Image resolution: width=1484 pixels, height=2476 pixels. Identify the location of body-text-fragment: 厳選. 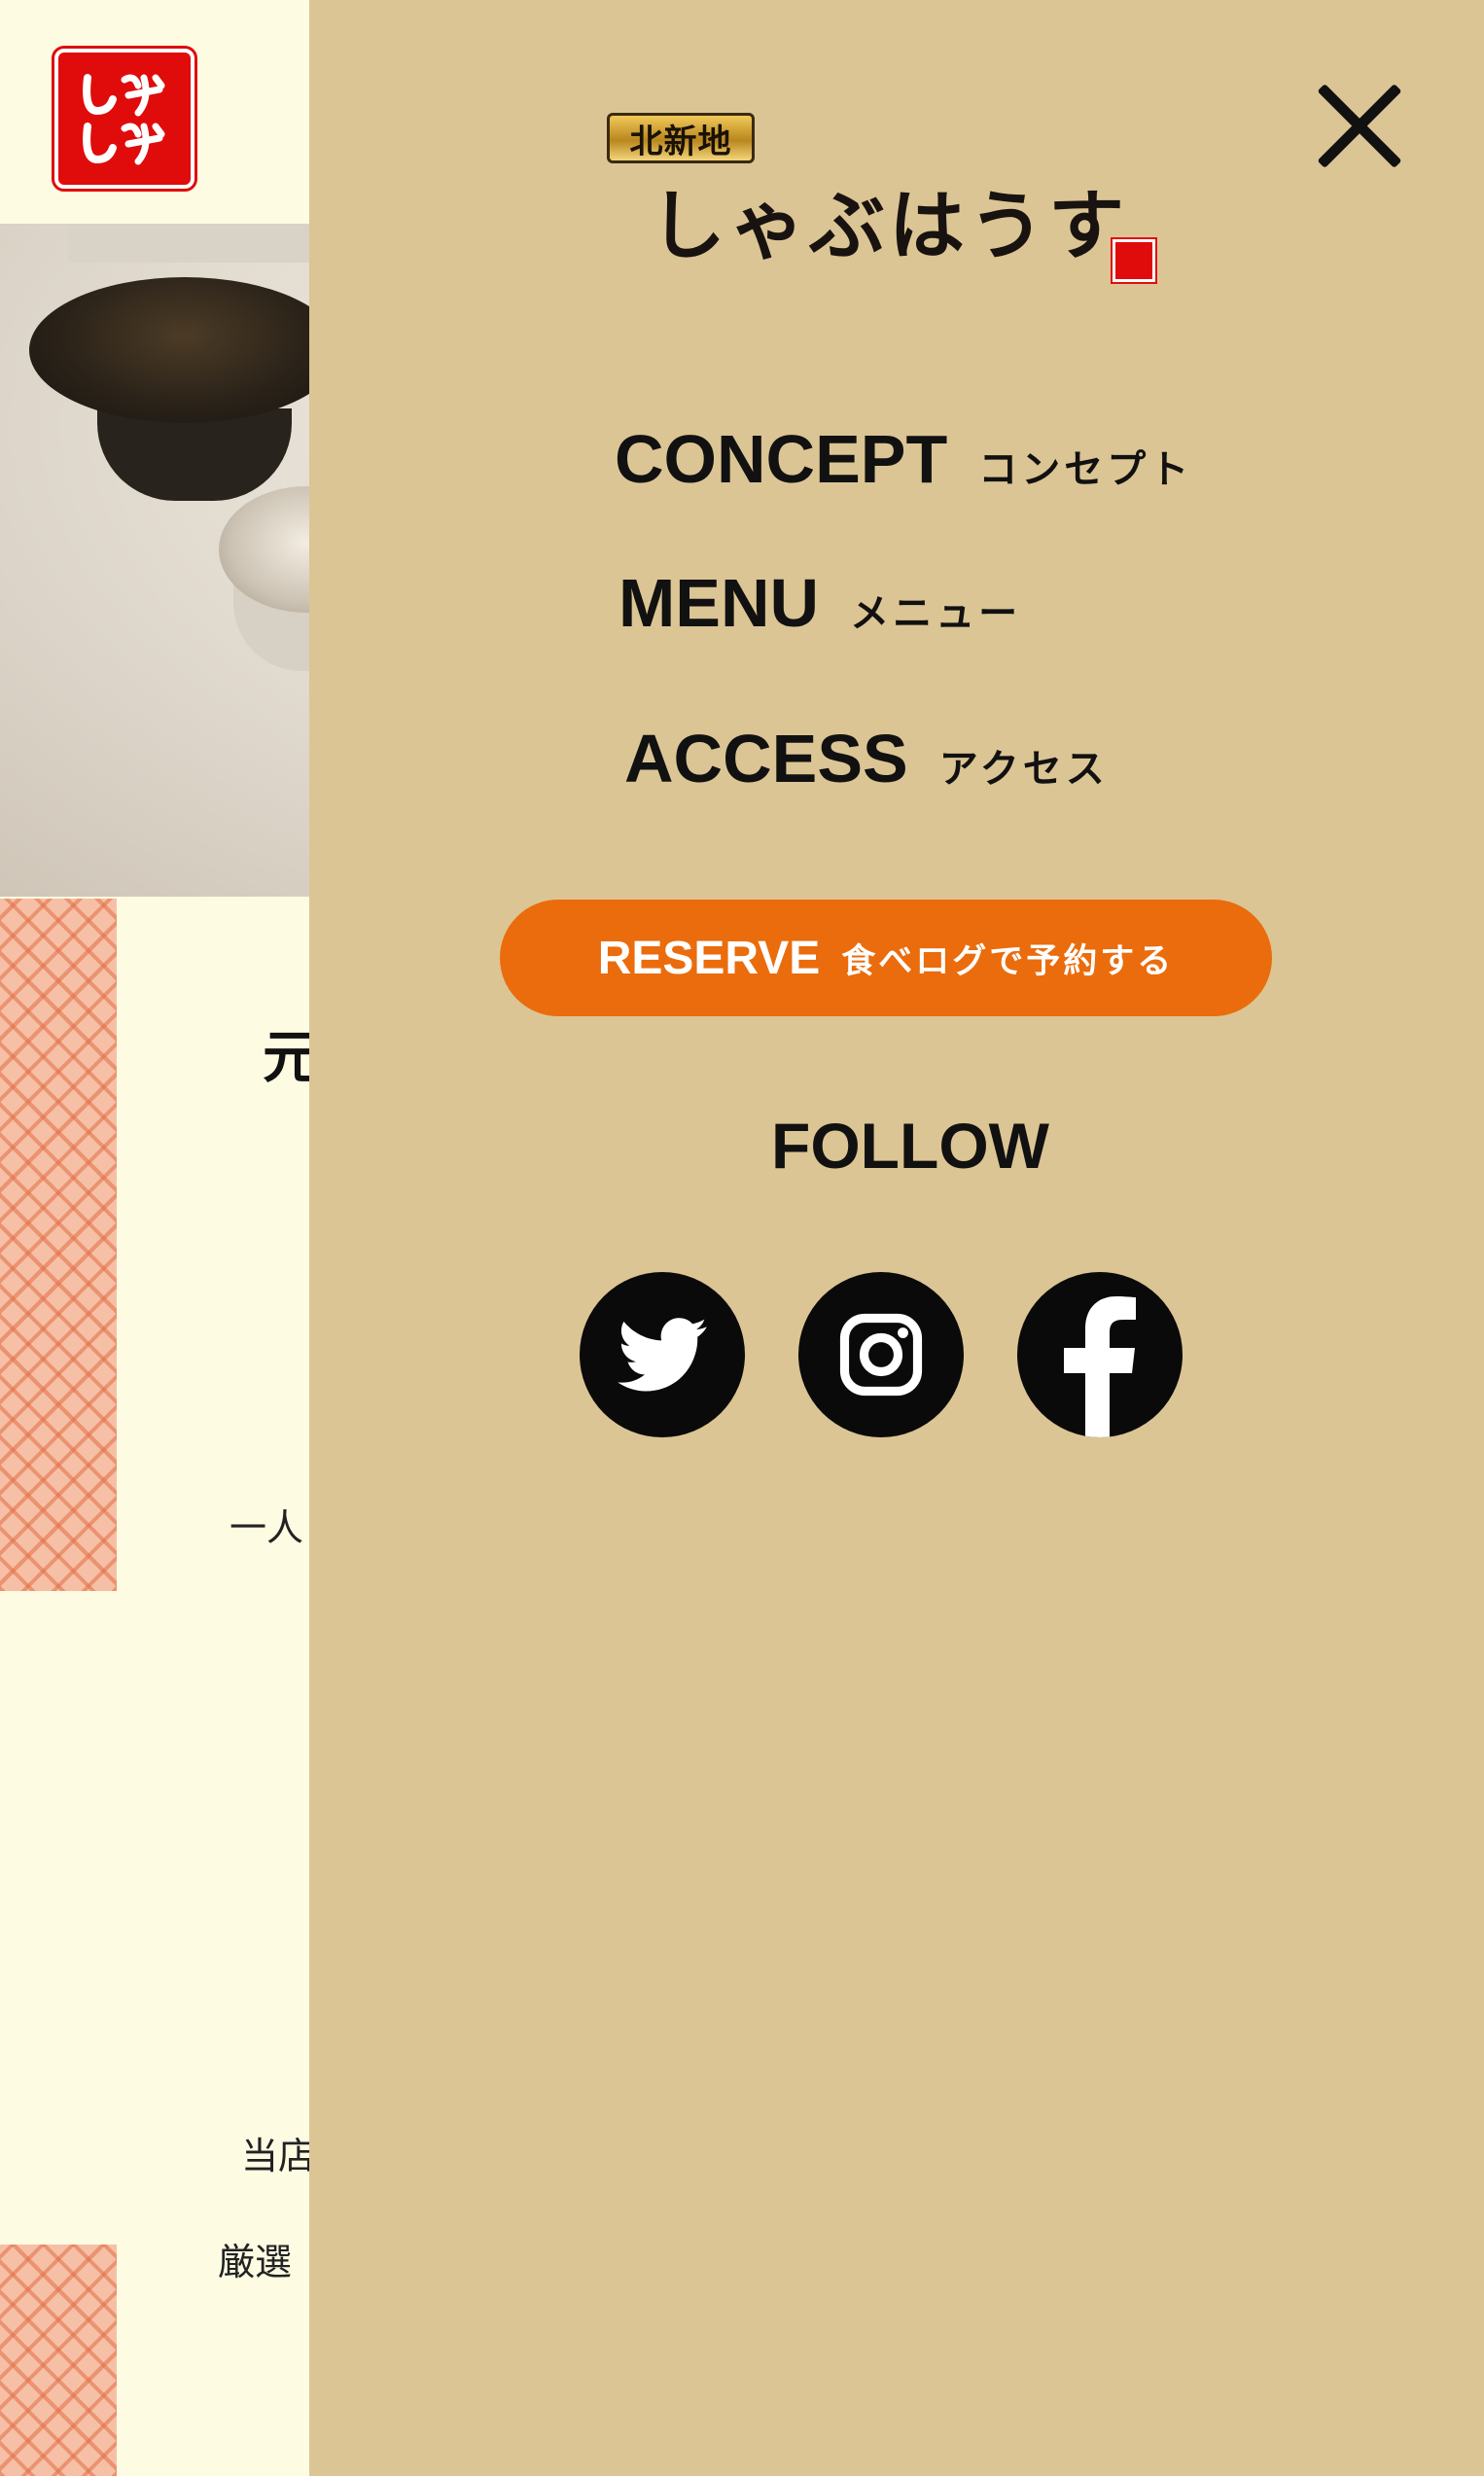
(256, 2262).